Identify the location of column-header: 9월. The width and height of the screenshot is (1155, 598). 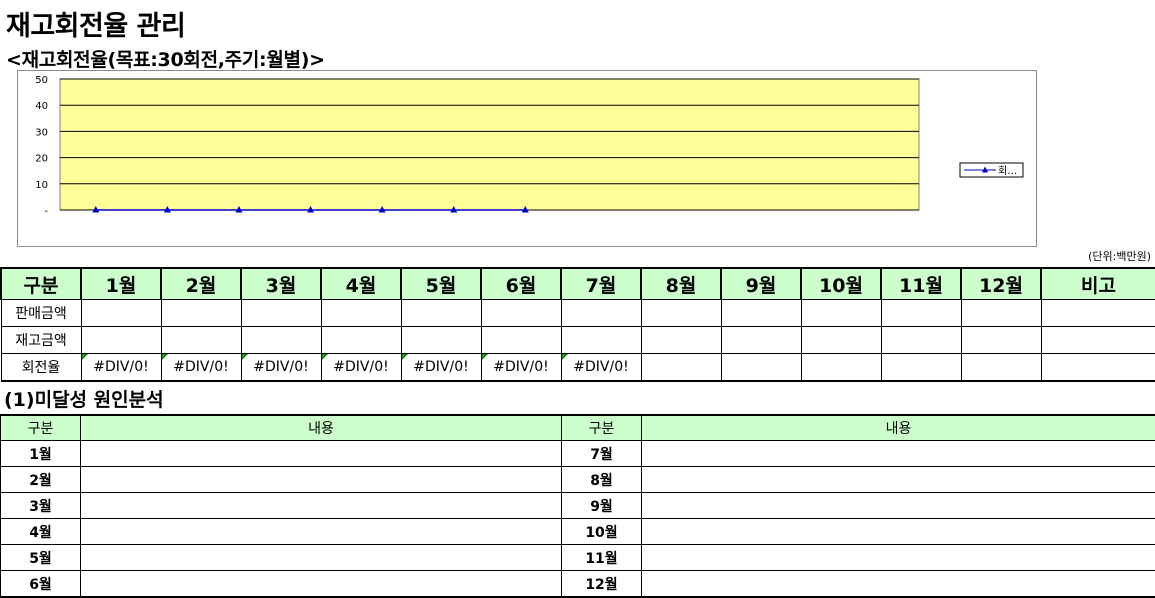
(761, 283).